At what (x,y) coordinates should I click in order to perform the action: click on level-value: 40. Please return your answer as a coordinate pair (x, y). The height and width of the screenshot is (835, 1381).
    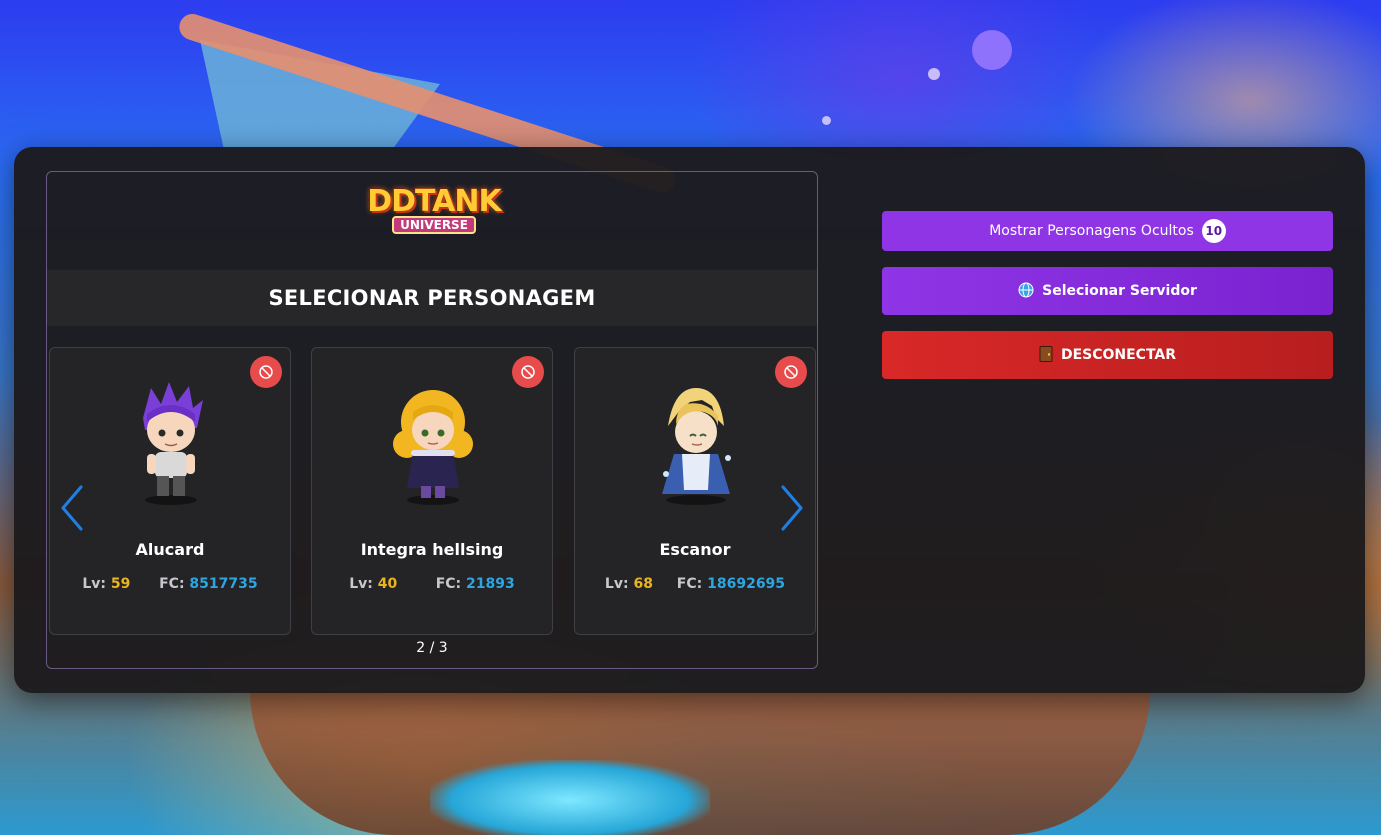
    Looking at the image, I should click on (387, 584).